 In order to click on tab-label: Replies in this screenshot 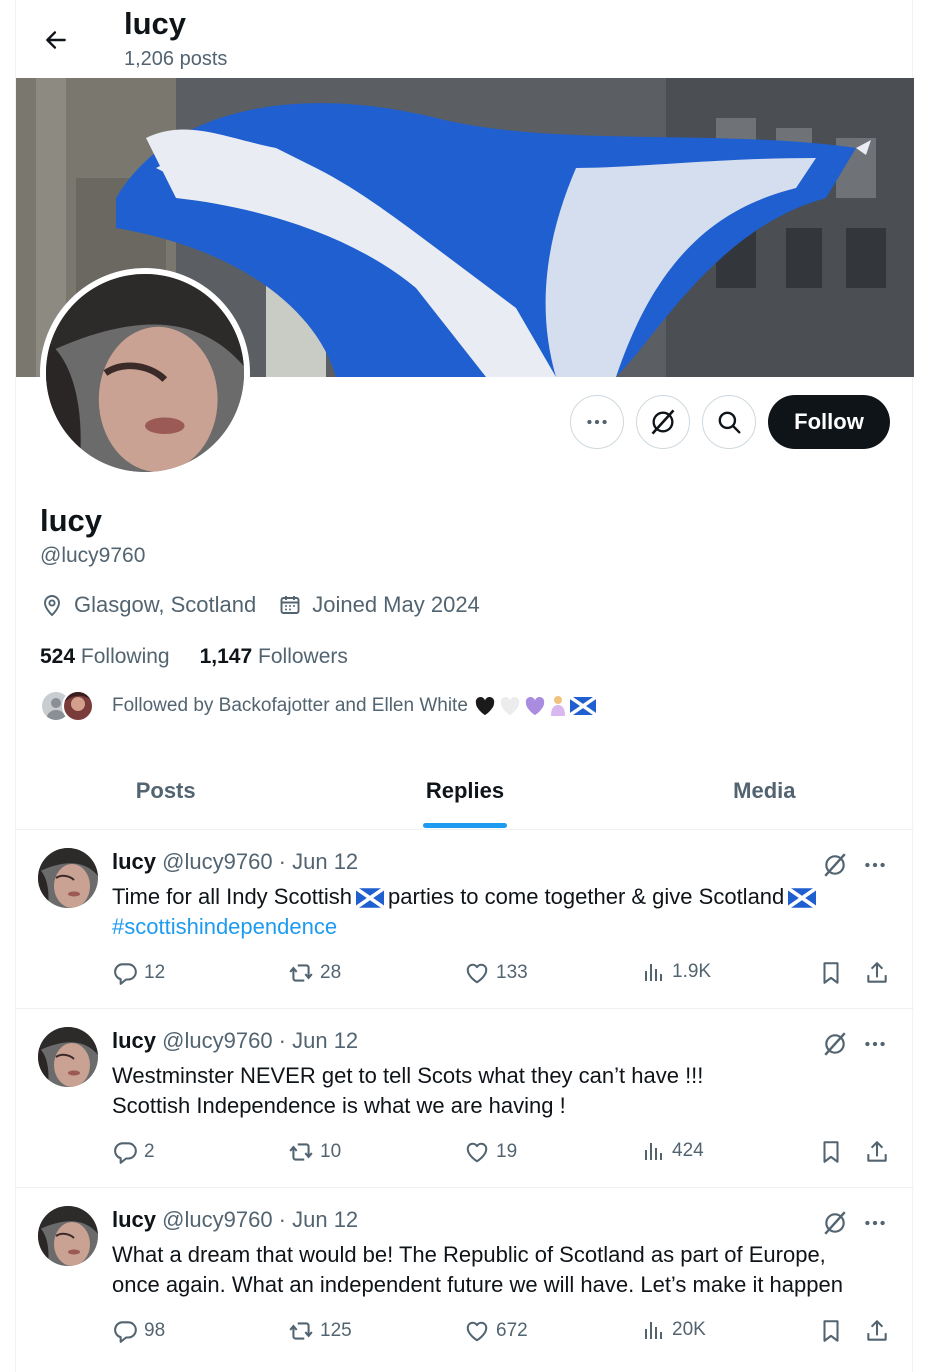, I will do `click(465, 790)`.